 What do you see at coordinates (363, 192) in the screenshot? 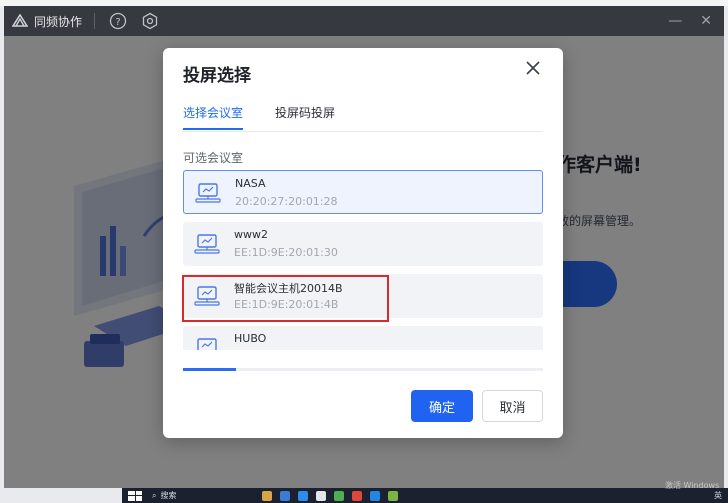
I see `room-item: NASA 20:20:27:20:01:28` at bounding box center [363, 192].